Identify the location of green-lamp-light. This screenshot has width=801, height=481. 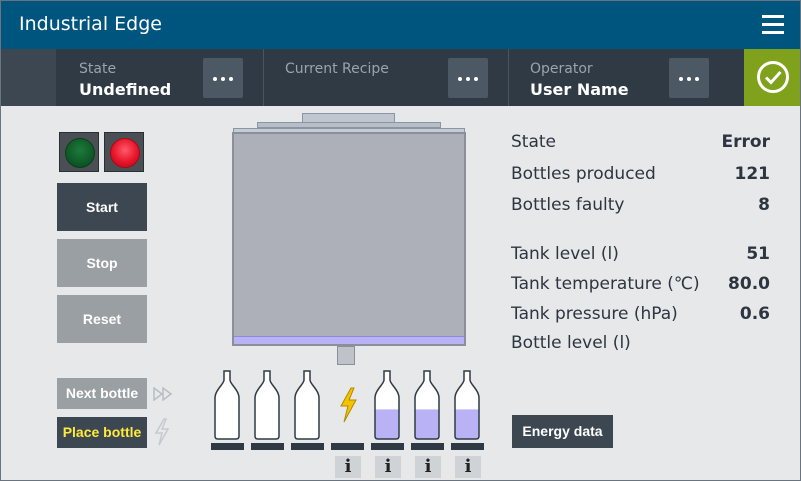
(80, 153).